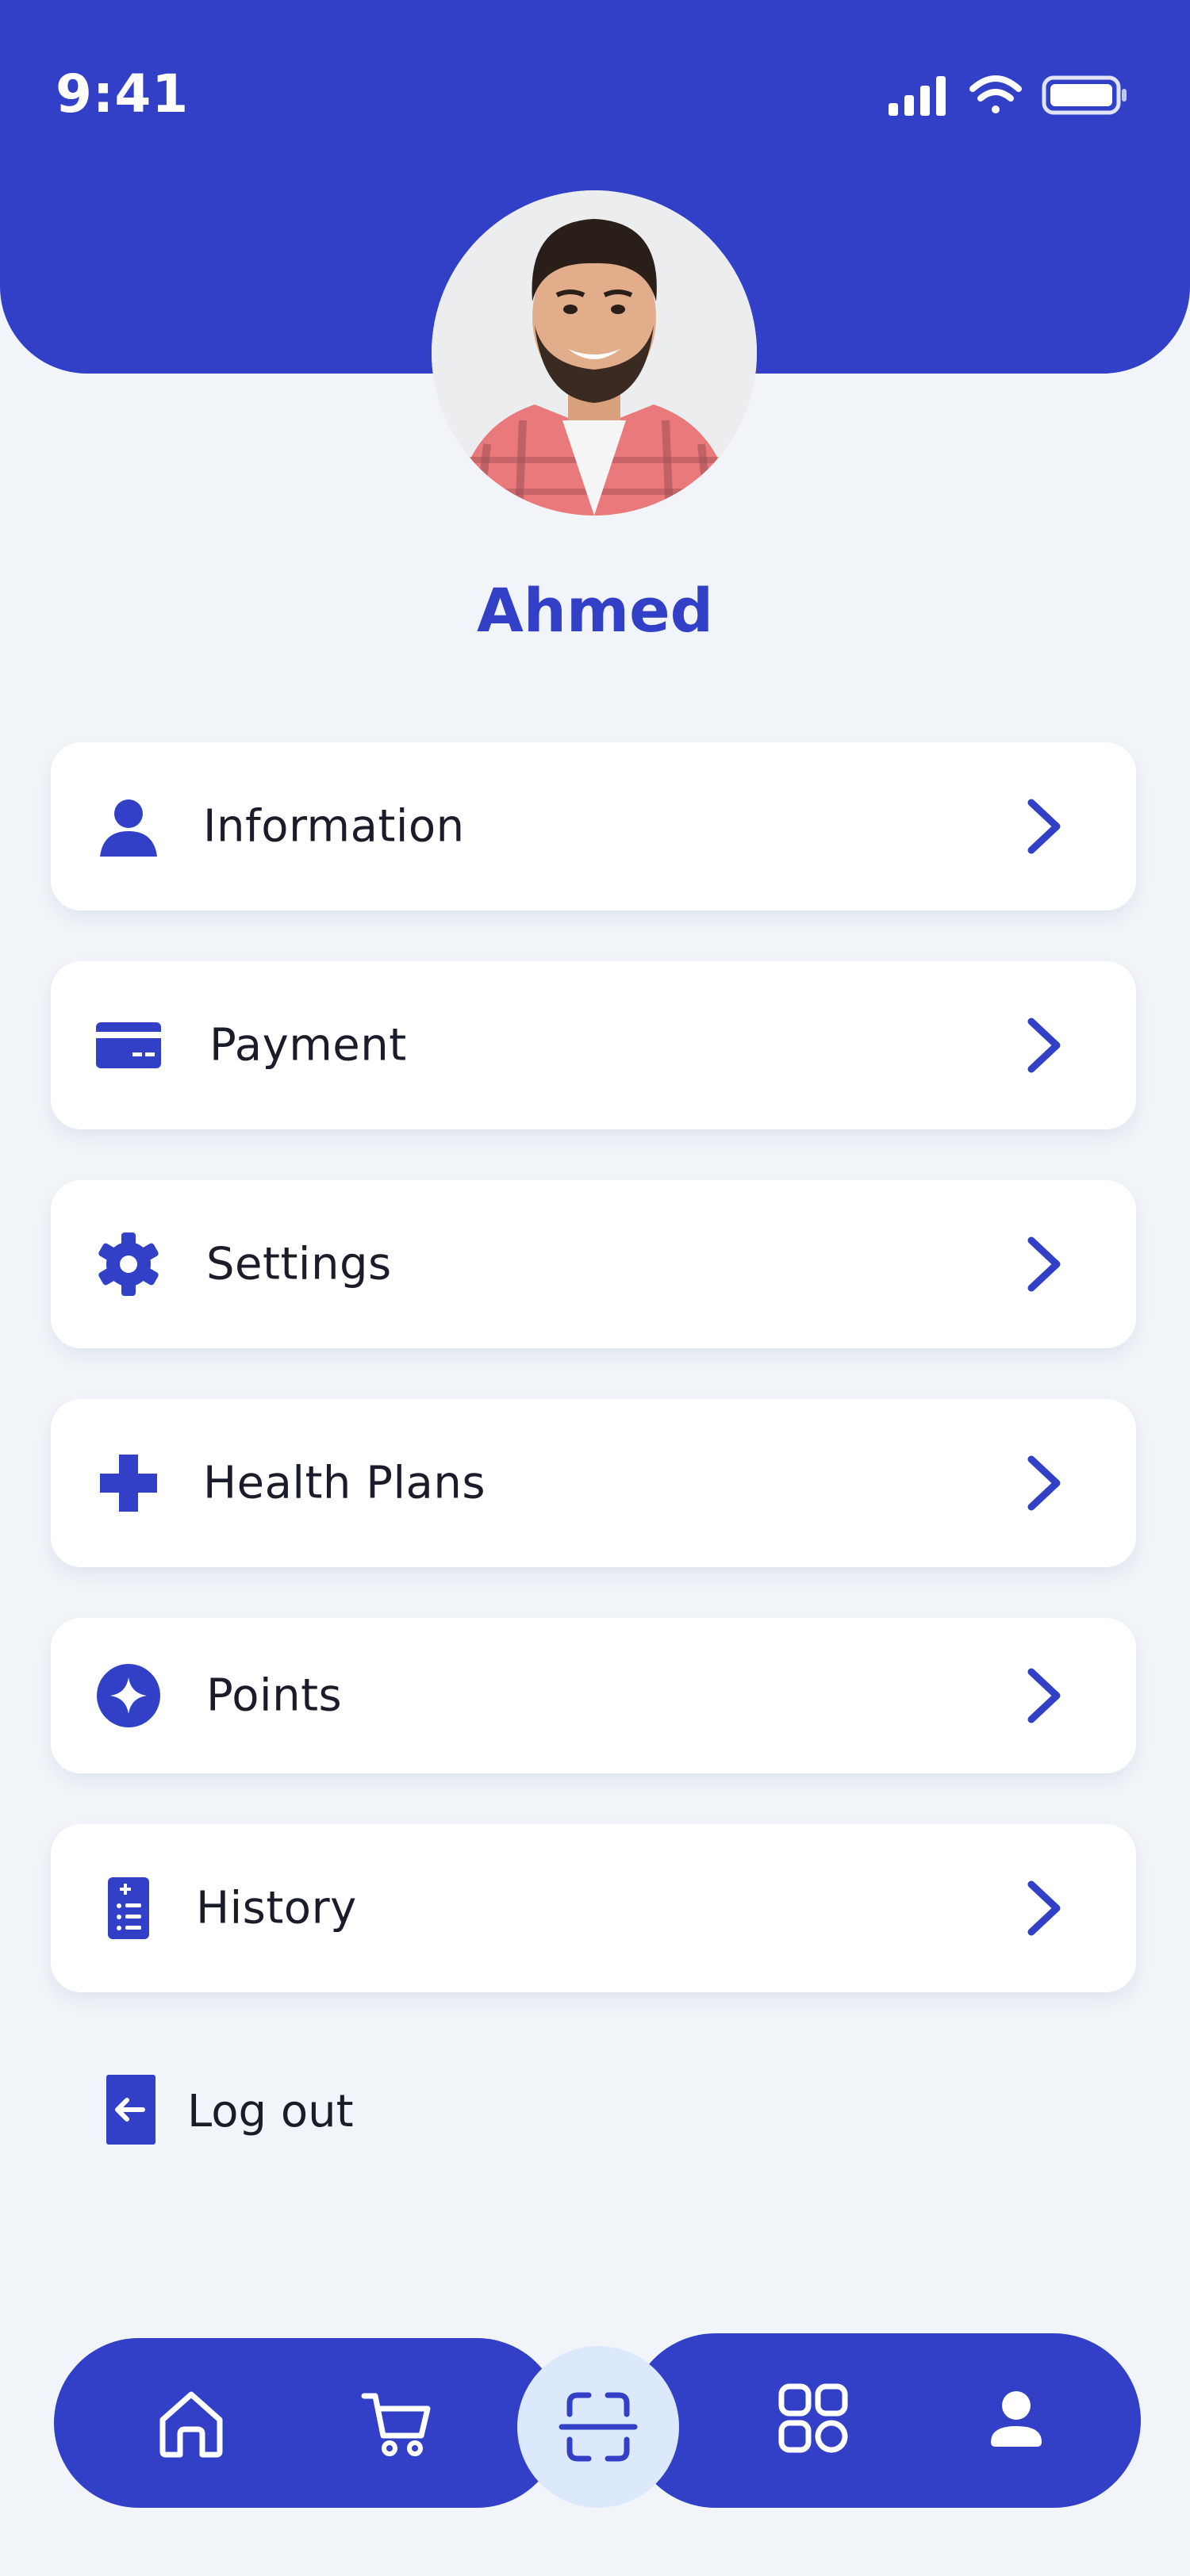  Describe the element at coordinates (917, 96) in the screenshot. I see `signal-icon` at that location.